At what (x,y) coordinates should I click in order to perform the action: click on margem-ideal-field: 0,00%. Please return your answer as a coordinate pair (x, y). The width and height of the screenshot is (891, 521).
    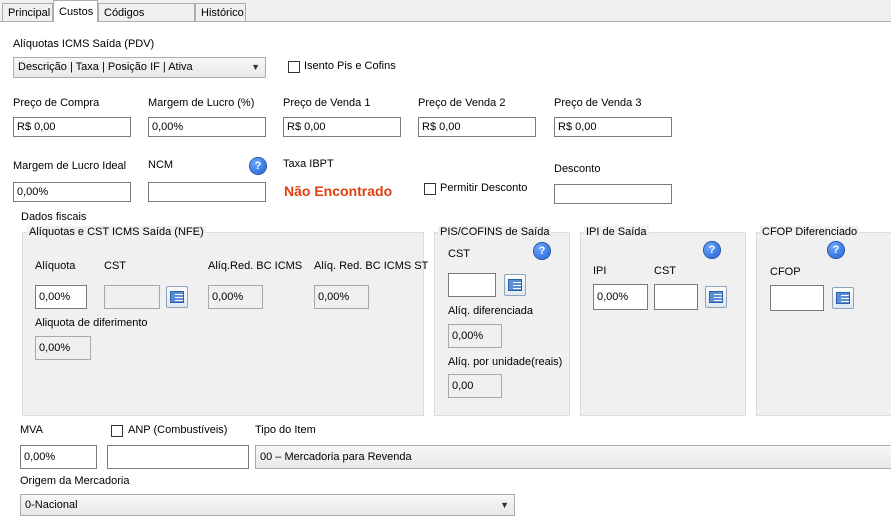
    Looking at the image, I should click on (72, 192).